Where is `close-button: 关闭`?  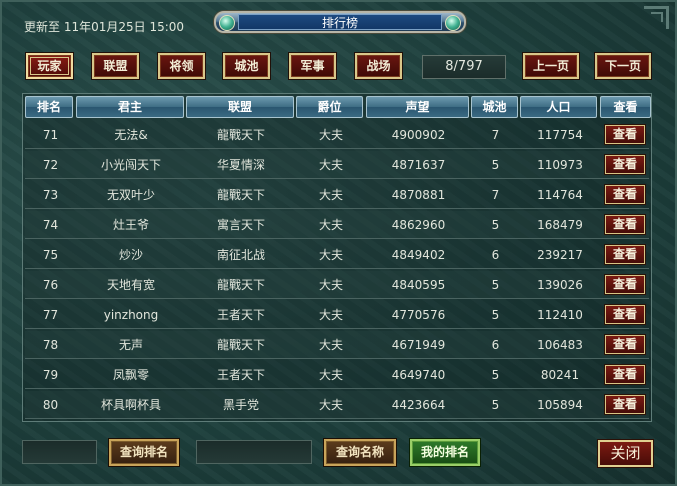
close-button: 关闭 is located at coordinates (625, 453).